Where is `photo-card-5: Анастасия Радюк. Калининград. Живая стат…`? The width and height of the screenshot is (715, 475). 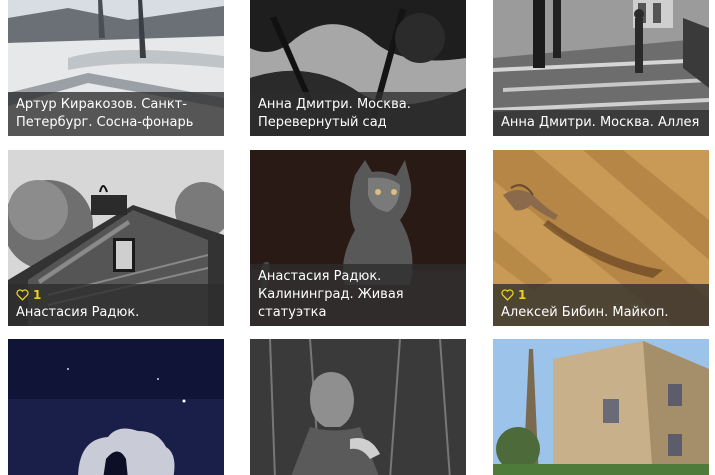
photo-card-5: Анастасия Радюк. Калининград. Живая стат… is located at coordinates (358, 238).